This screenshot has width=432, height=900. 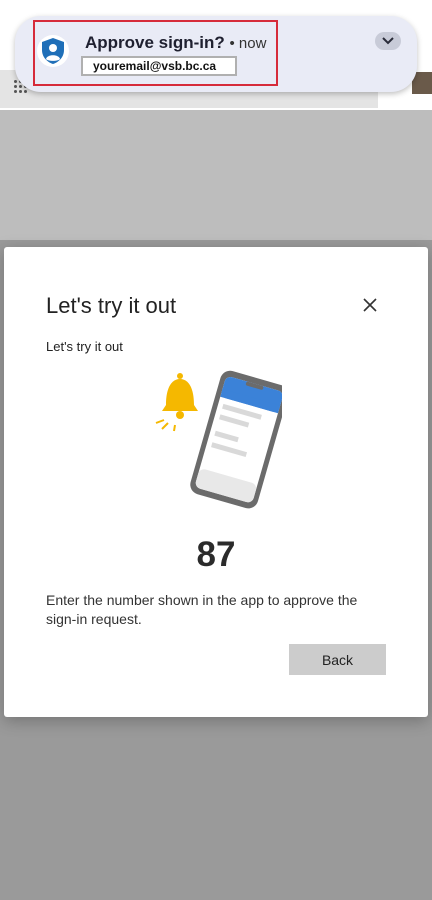 I want to click on close-icon, so click(x=370, y=305).